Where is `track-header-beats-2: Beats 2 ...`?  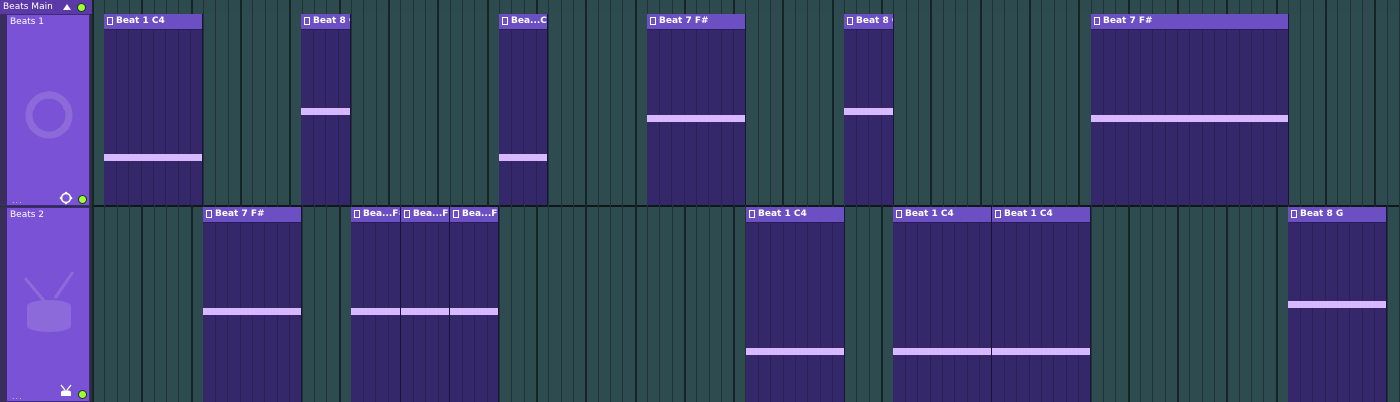 track-header-beats-2: Beats 2 ... is located at coordinates (48, 304).